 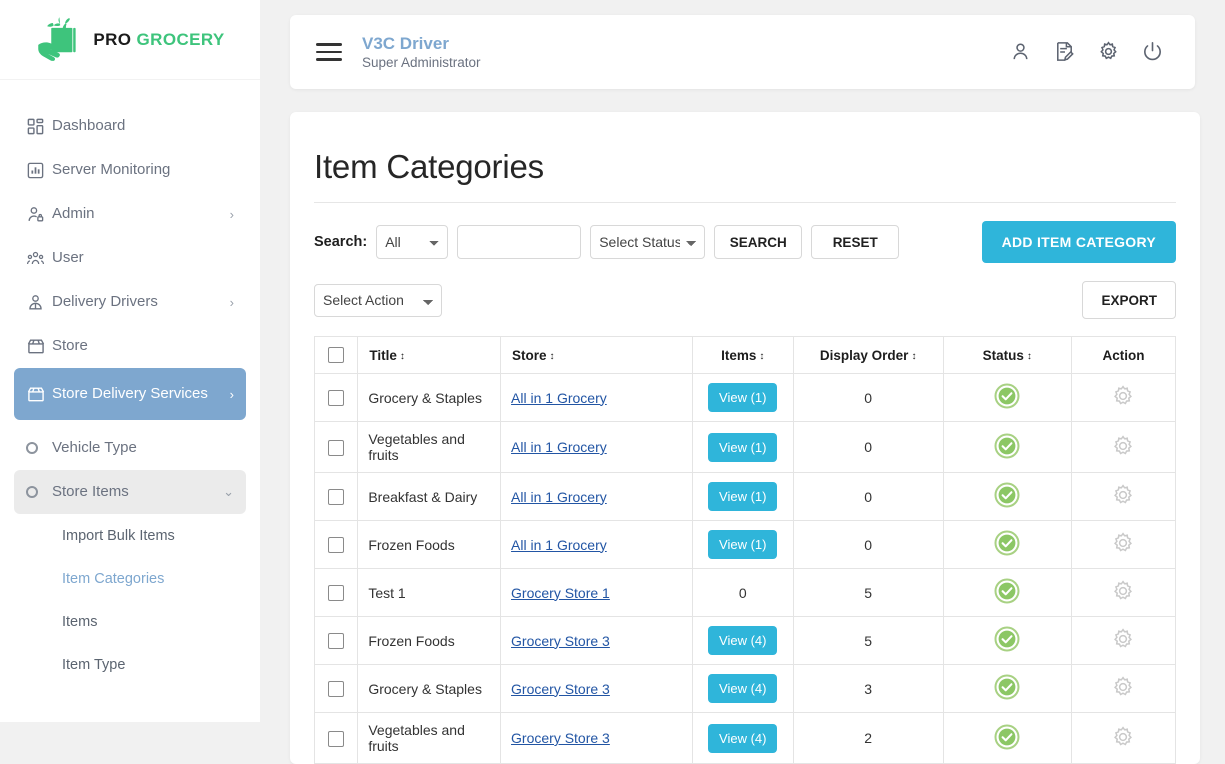 I want to click on row-select-cell, so click(x=336, y=640).